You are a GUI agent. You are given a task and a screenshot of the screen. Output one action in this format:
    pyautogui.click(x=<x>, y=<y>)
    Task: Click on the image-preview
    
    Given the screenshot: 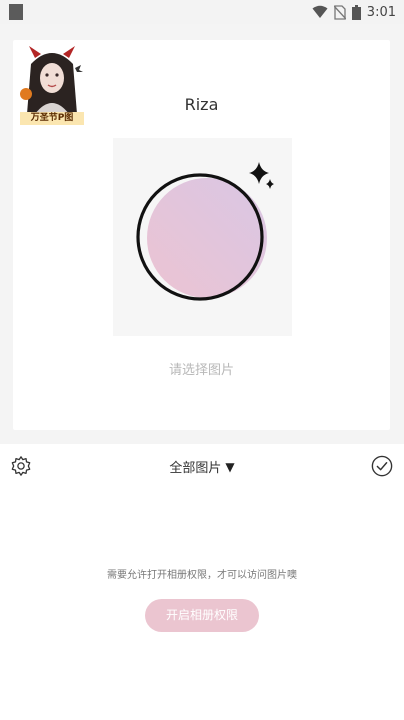 What is the action you would take?
    pyautogui.click(x=202, y=237)
    